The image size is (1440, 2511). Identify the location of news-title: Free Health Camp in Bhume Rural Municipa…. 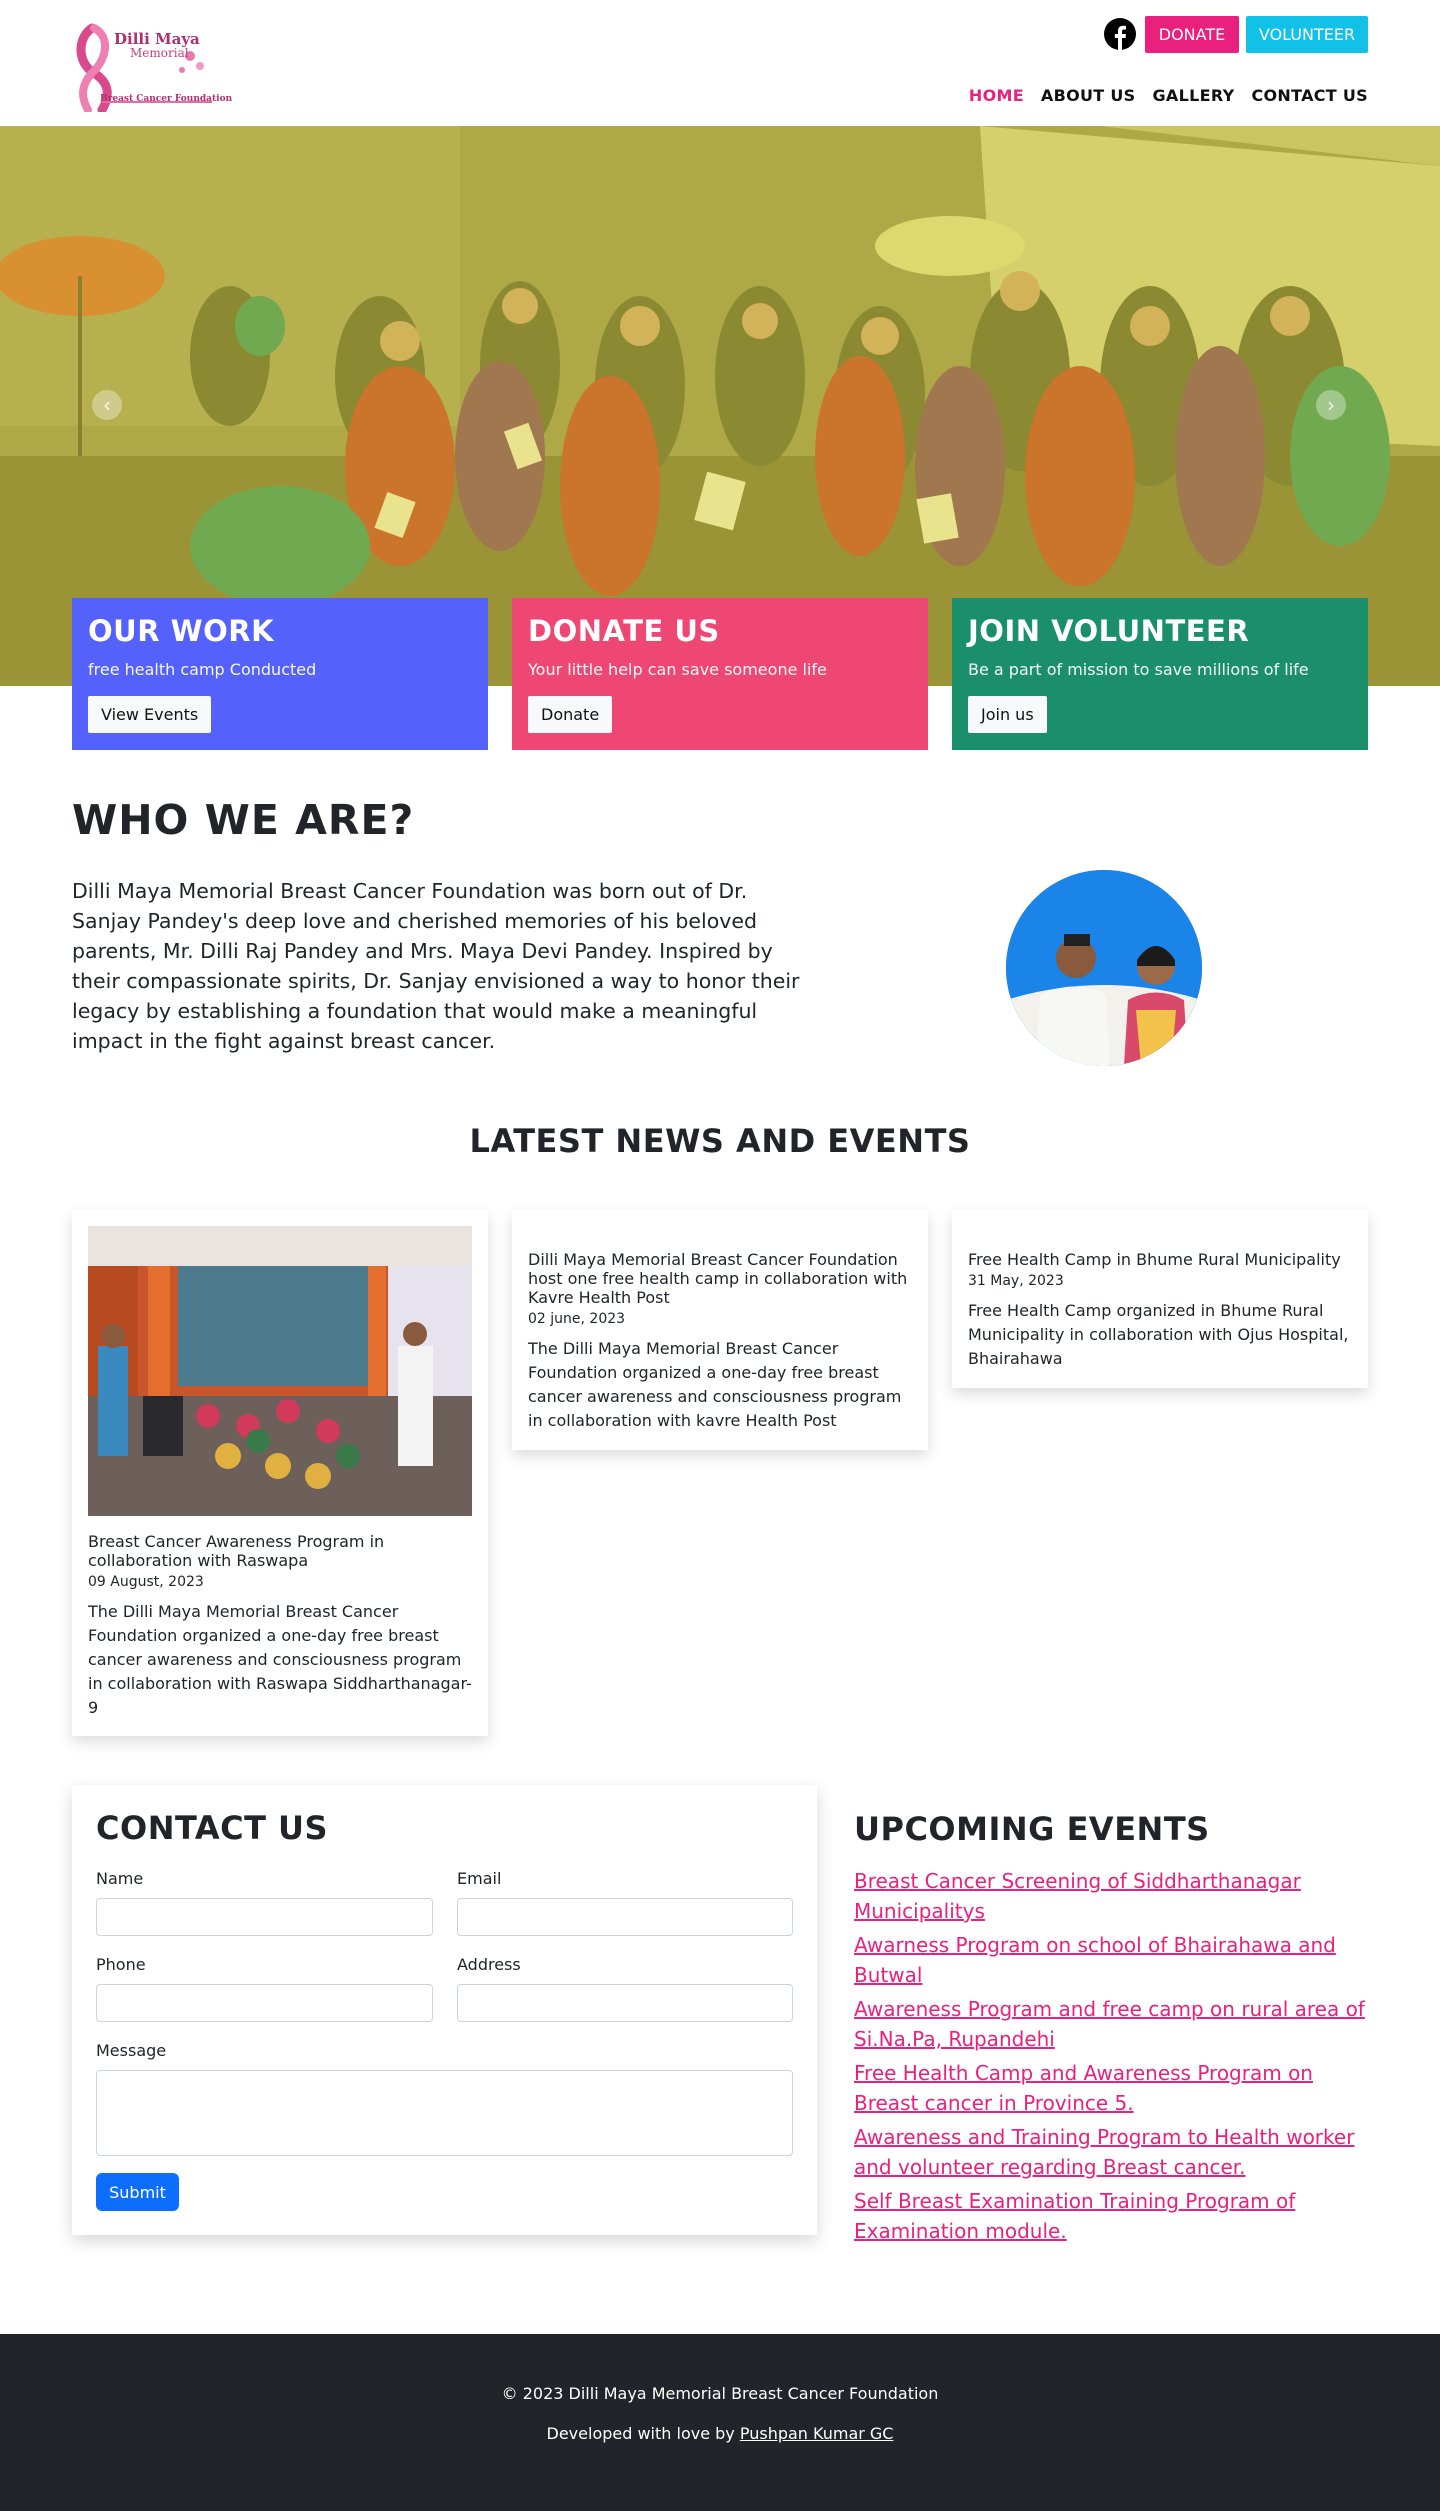
(1160, 1259).